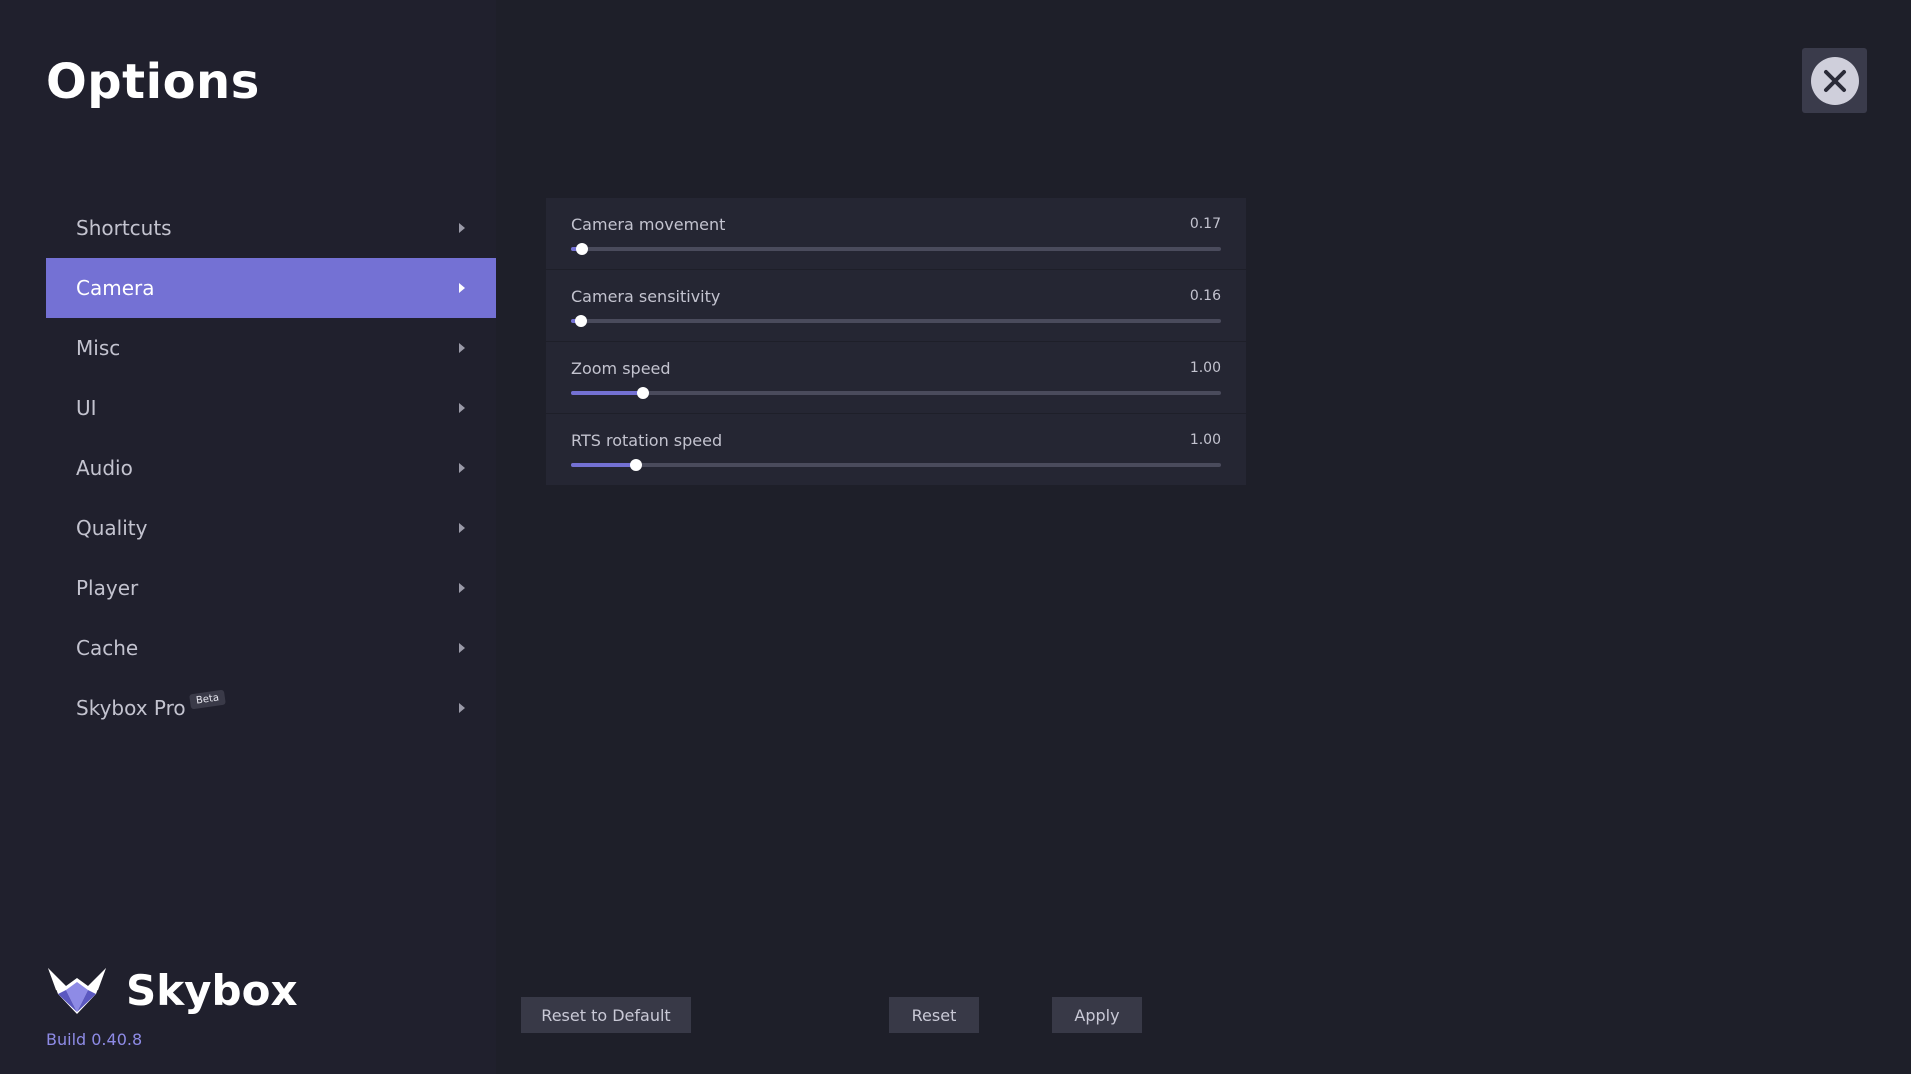 The width and height of the screenshot is (1911, 1074). I want to click on setting-zoom-speed: Zoom speed 1.00, so click(896, 378).